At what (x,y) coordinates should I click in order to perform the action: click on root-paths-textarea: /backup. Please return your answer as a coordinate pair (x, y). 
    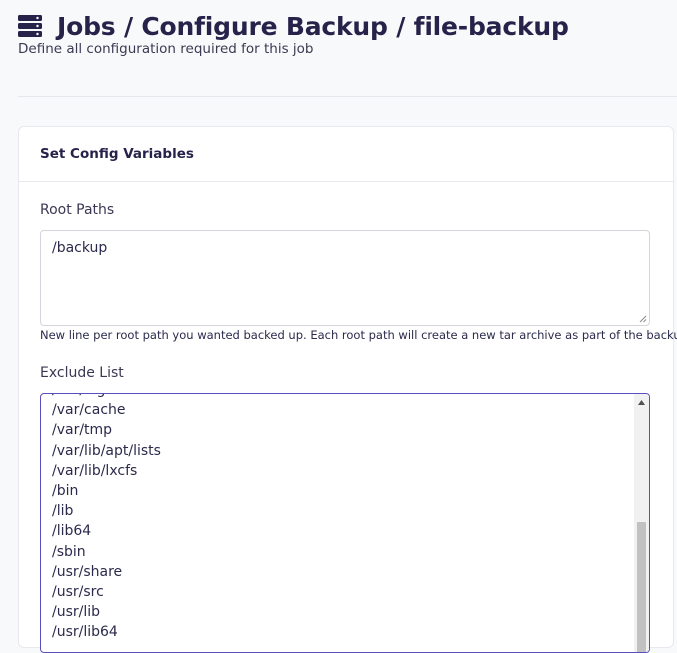
    Looking at the image, I should click on (345, 278).